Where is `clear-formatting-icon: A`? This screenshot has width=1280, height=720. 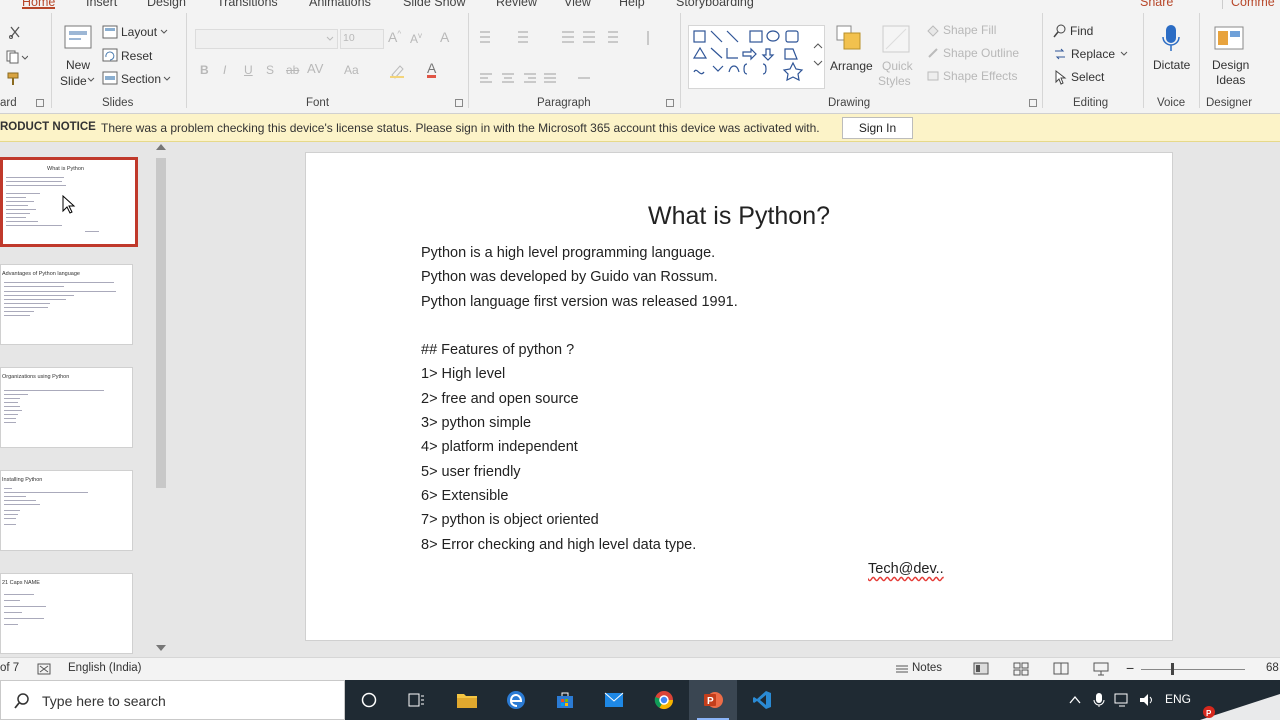 clear-formatting-icon: A is located at coordinates (444, 37).